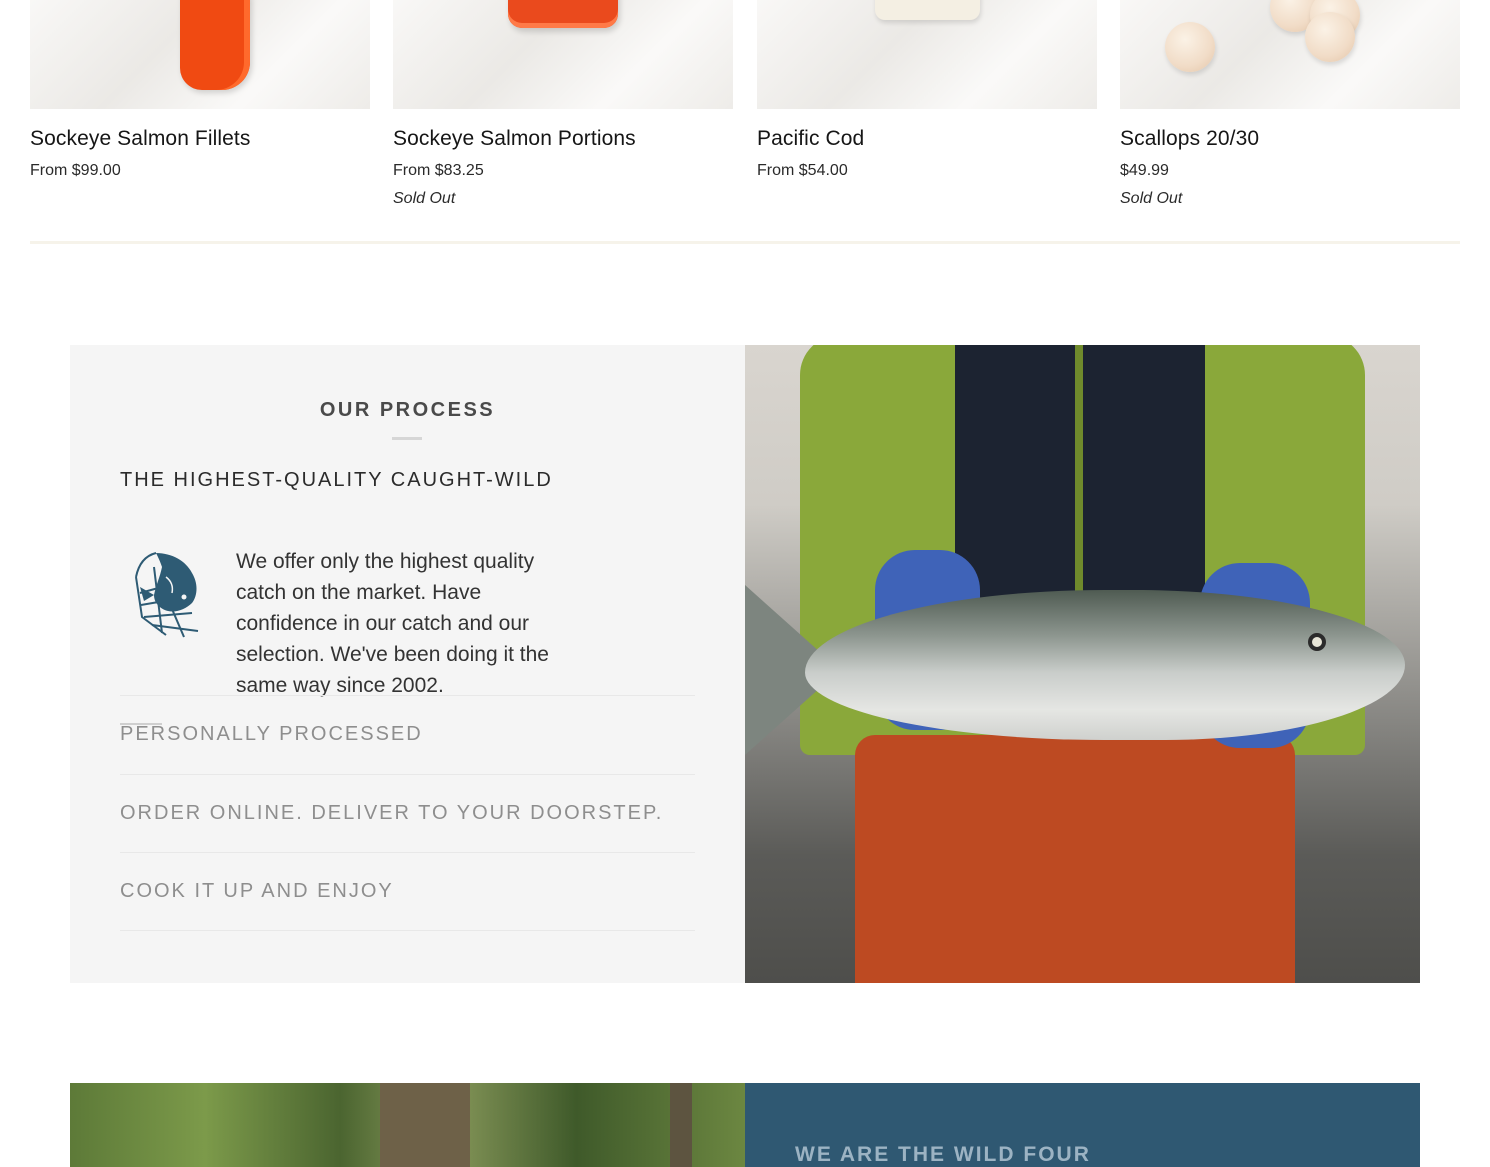  What do you see at coordinates (167, 595) in the screenshot?
I see `fish-net-icon` at bounding box center [167, 595].